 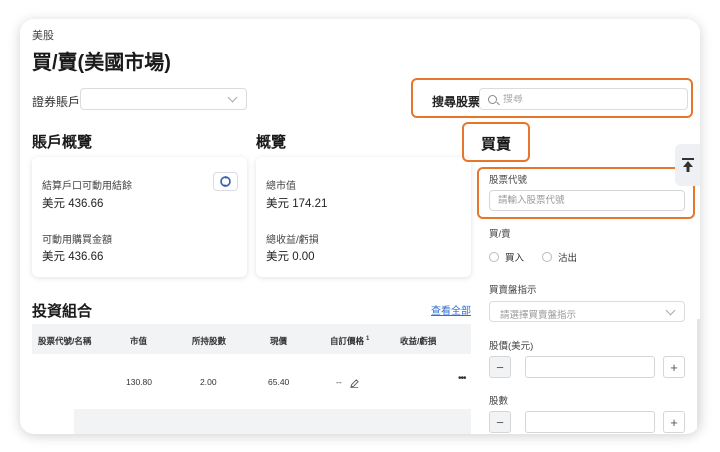 I want to click on table-header: 股票代號/名稱 市值 所持股數 現價 自訂價格 1 收益/虧損, so click(x=251, y=339).